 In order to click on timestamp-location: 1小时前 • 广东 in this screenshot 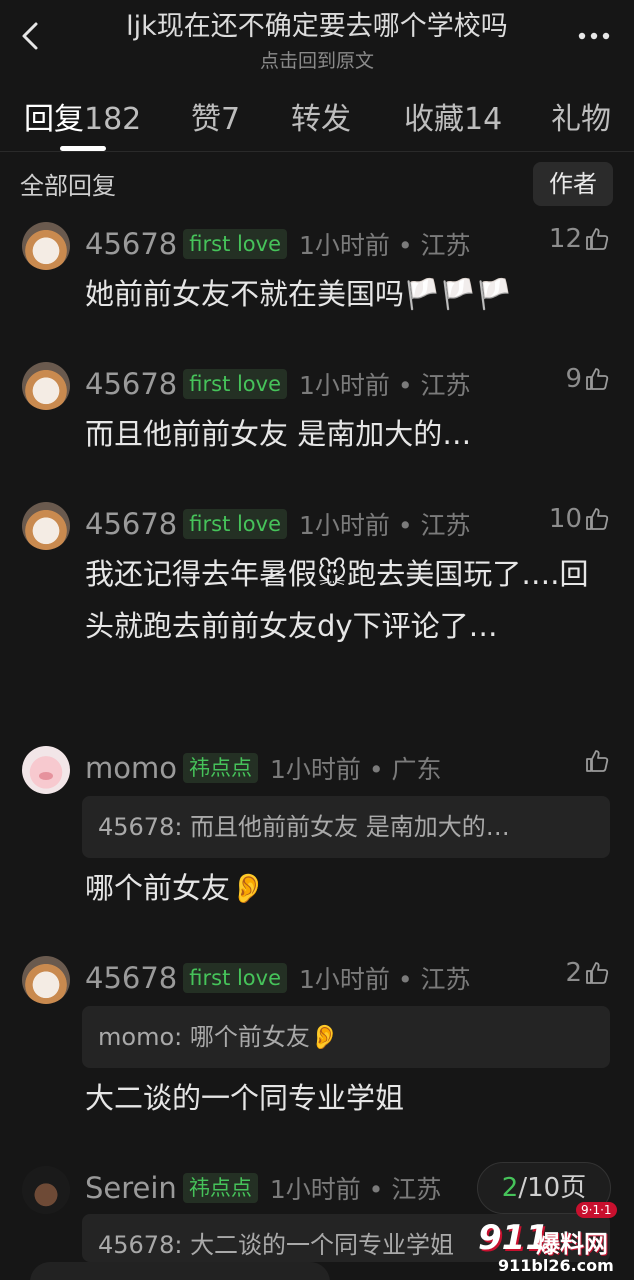, I will do `click(355, 769)`.